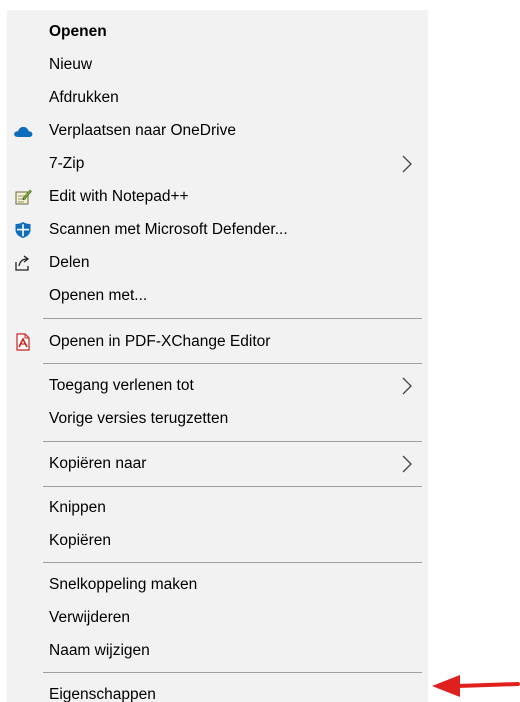 Image resolution: width=520 pixels, height=702 pixels. I want to click on menu-item-label: 7-Zip, so click(67, 163).